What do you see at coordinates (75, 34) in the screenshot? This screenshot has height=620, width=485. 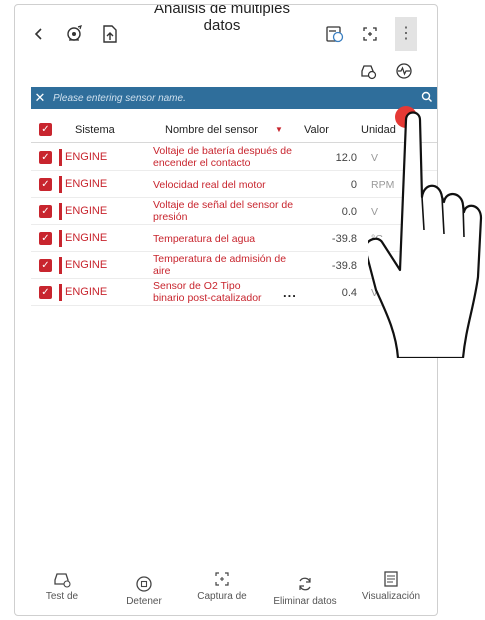 I see `diagnostic-icon` at bounding box center [75, 34].